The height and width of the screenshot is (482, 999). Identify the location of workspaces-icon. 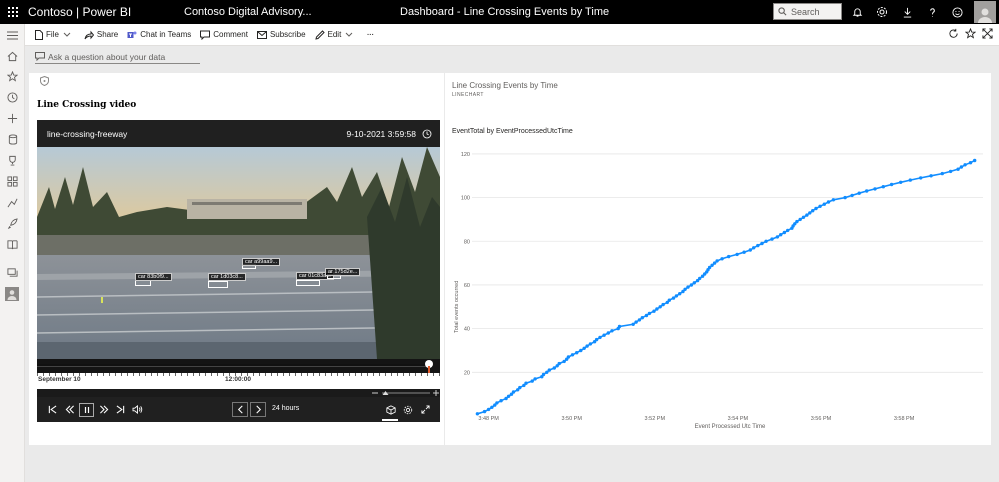
(12, 272).